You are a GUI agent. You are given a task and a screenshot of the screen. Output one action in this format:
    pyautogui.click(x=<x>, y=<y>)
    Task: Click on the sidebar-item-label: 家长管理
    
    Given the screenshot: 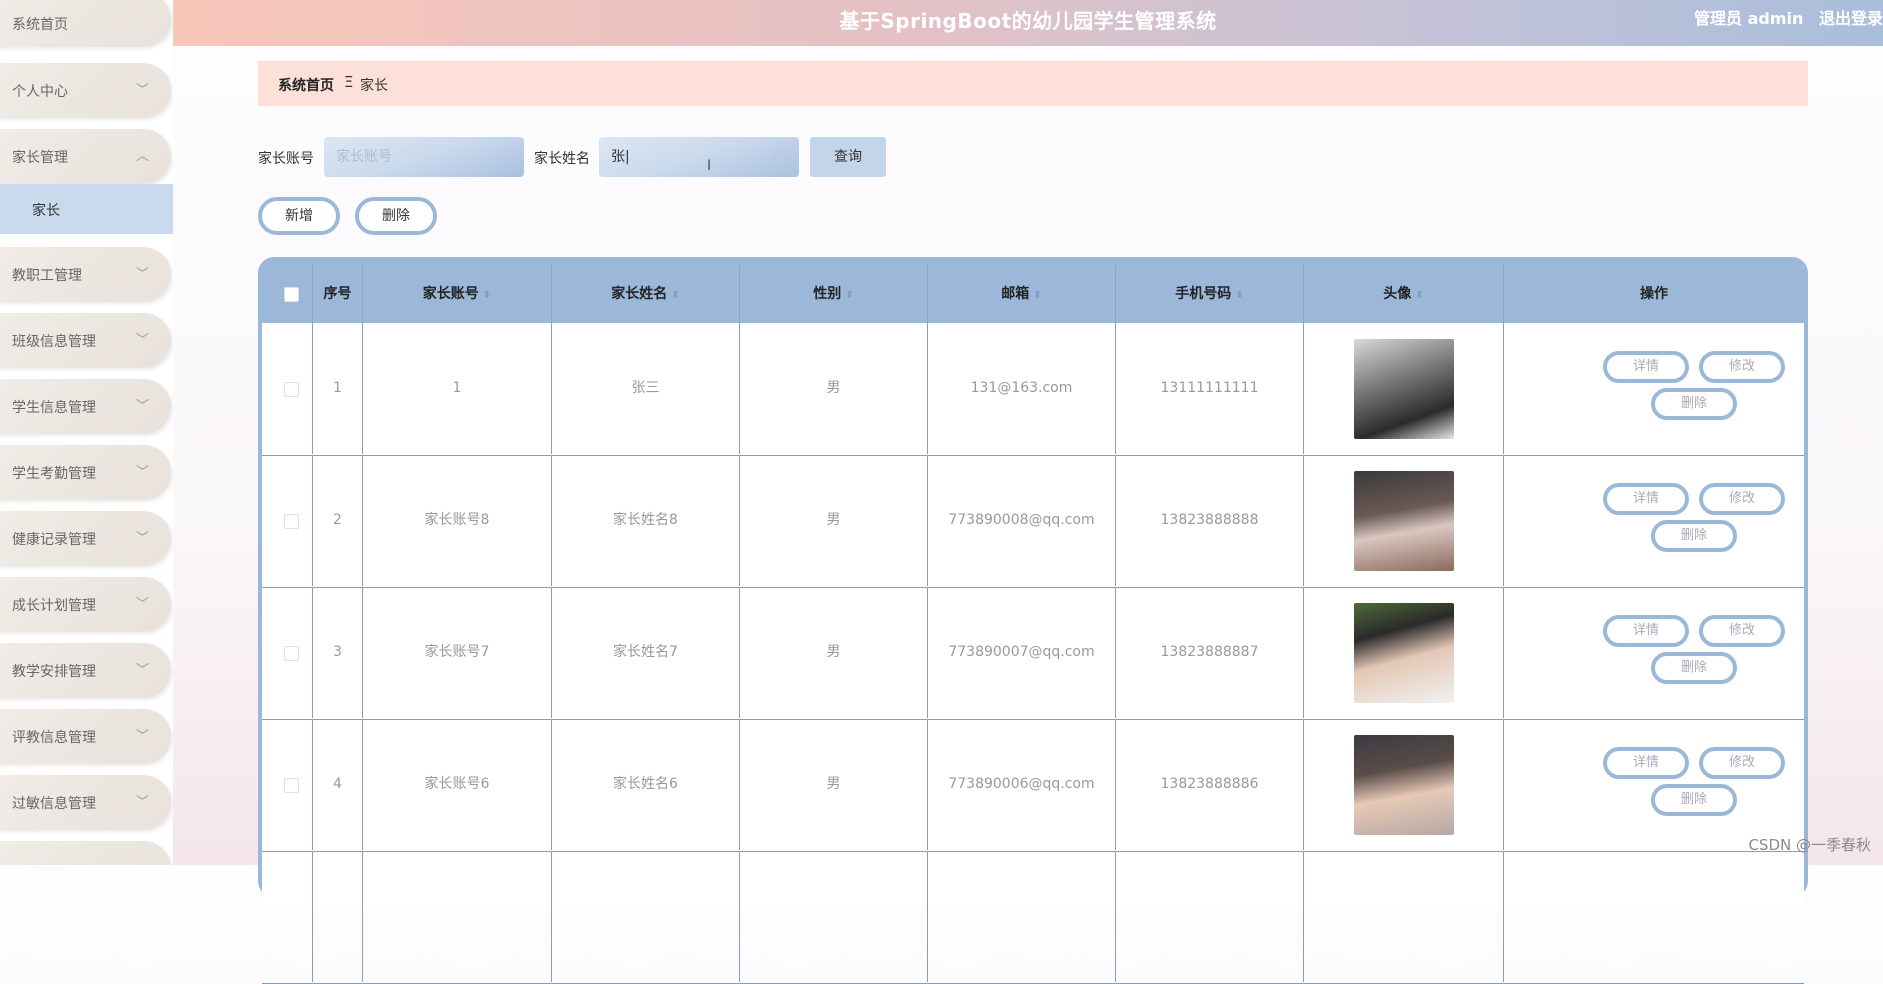 What is the action you would take?
    pyautogui.click(x=40, y=158)
    